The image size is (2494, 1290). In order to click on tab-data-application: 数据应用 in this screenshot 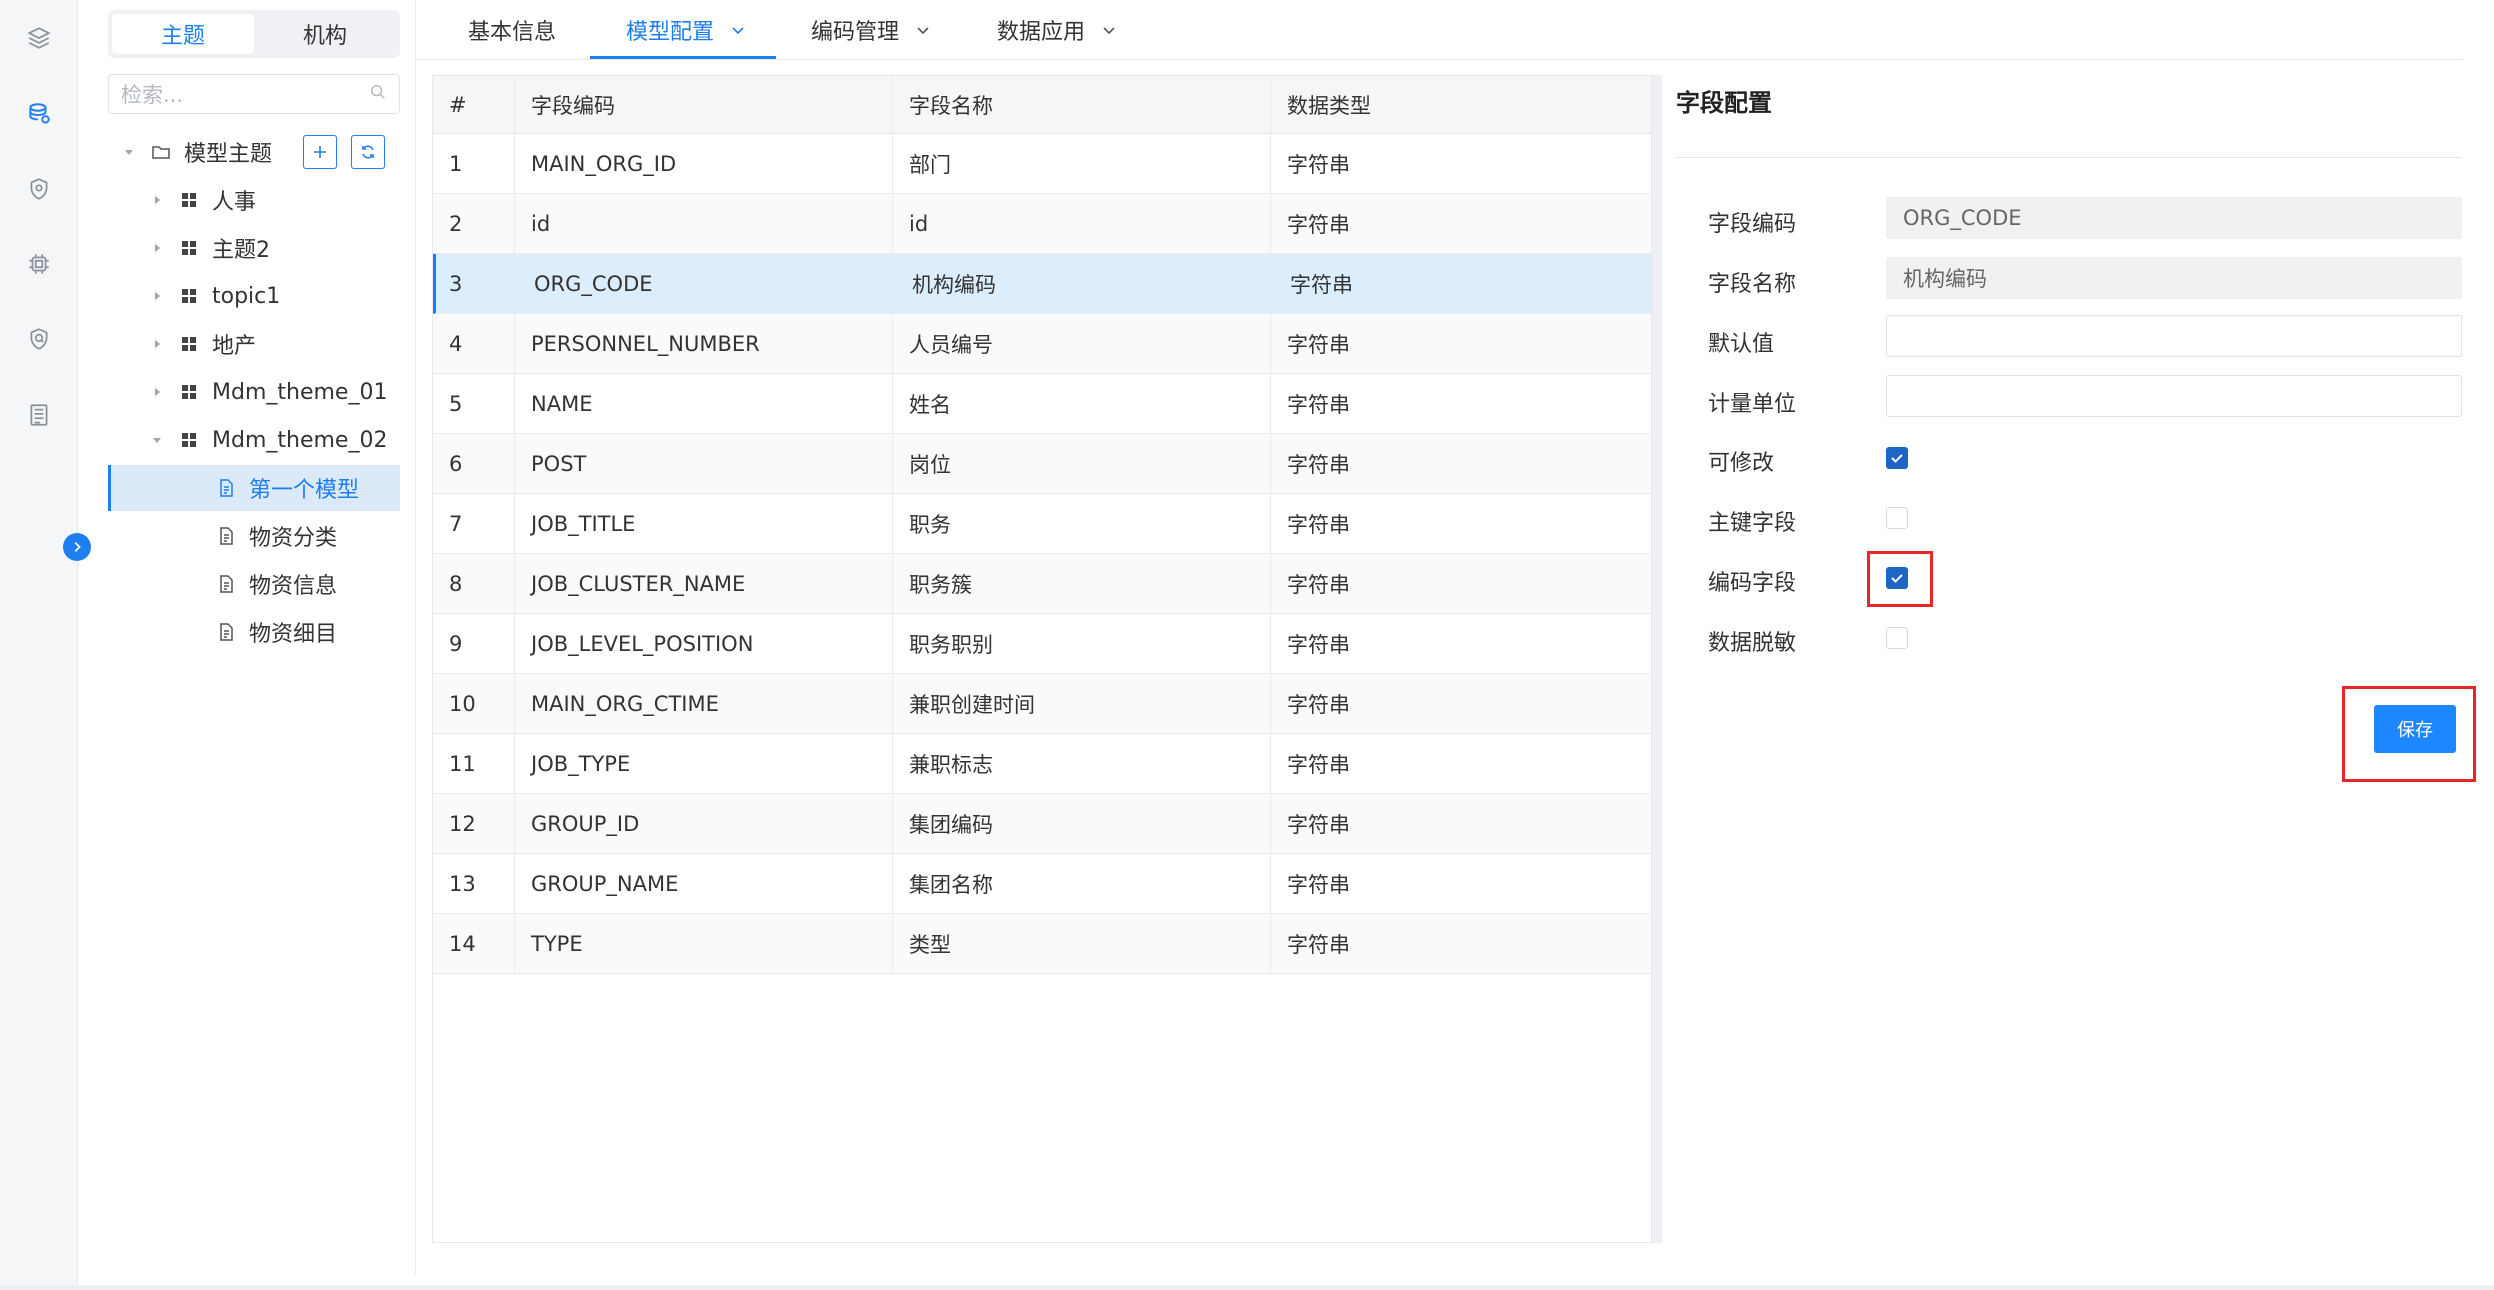, I will do `click(1057, 30)`.